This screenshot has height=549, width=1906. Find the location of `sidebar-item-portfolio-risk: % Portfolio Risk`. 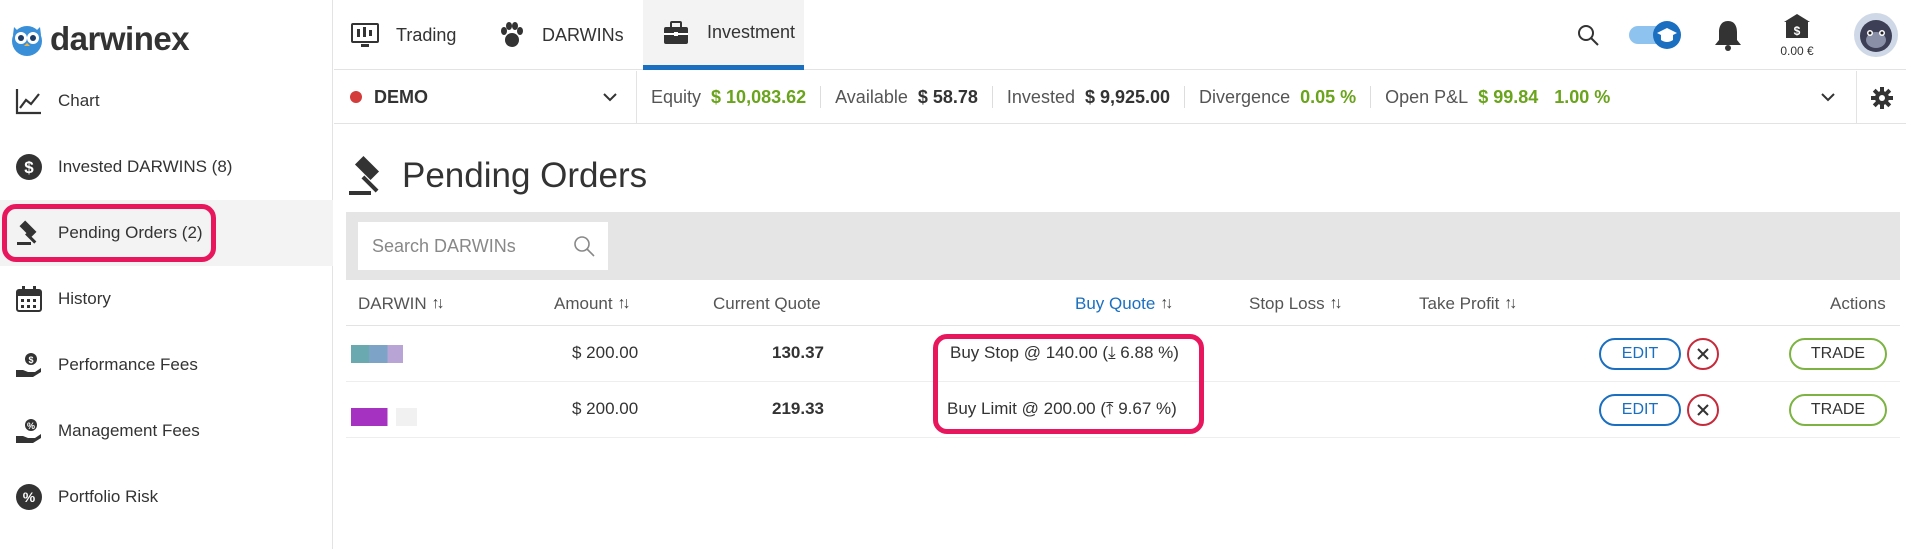

sidebar-item-portfolio-risk: % Portfolio Risk is located at coordinates (166, 497).